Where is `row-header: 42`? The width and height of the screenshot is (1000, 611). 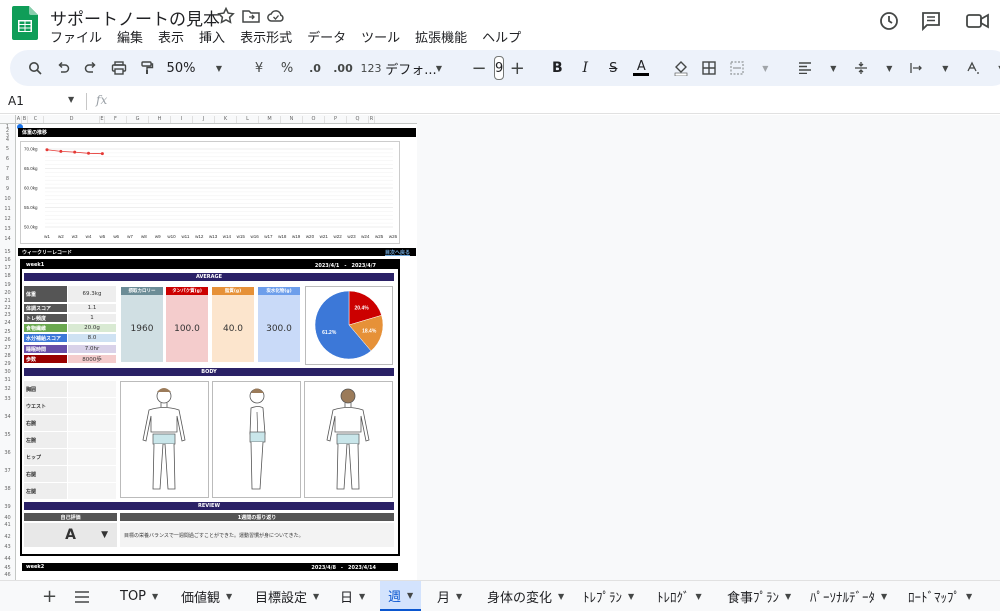 row-header: 42 is located at coordinates (7, 537).